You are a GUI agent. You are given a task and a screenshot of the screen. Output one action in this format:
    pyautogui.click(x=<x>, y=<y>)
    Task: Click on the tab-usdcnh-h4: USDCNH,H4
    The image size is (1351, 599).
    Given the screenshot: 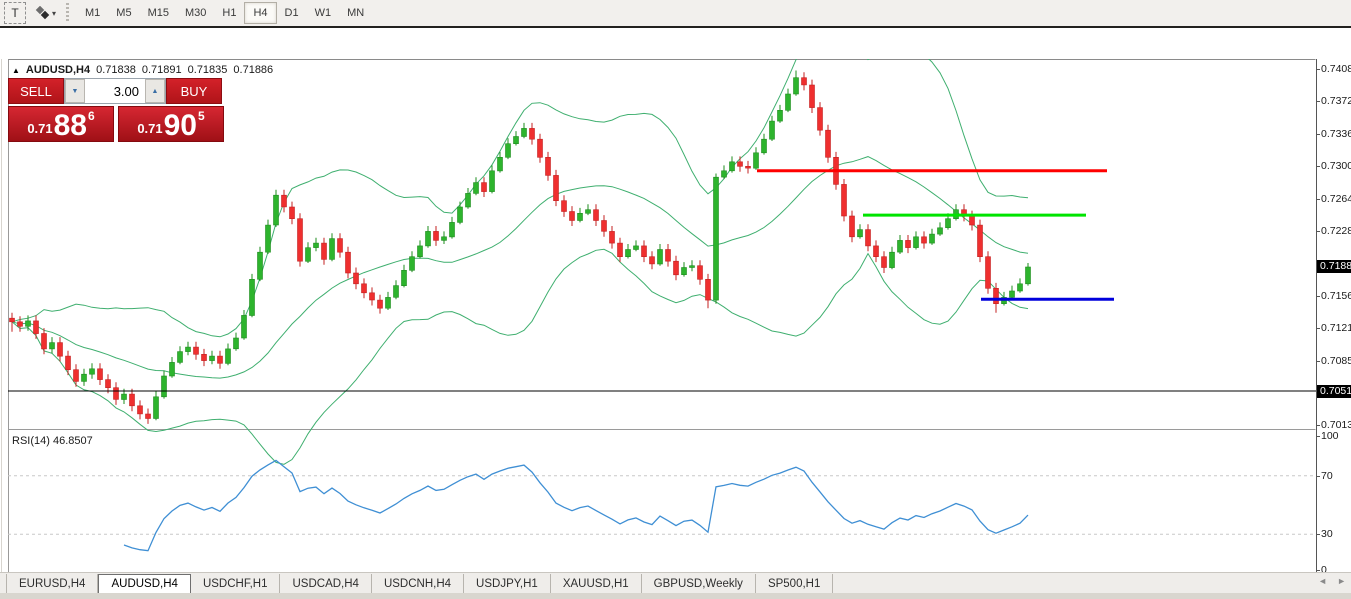 What is the action you would take?
    pyautogui.click(x=418, y=584)
    